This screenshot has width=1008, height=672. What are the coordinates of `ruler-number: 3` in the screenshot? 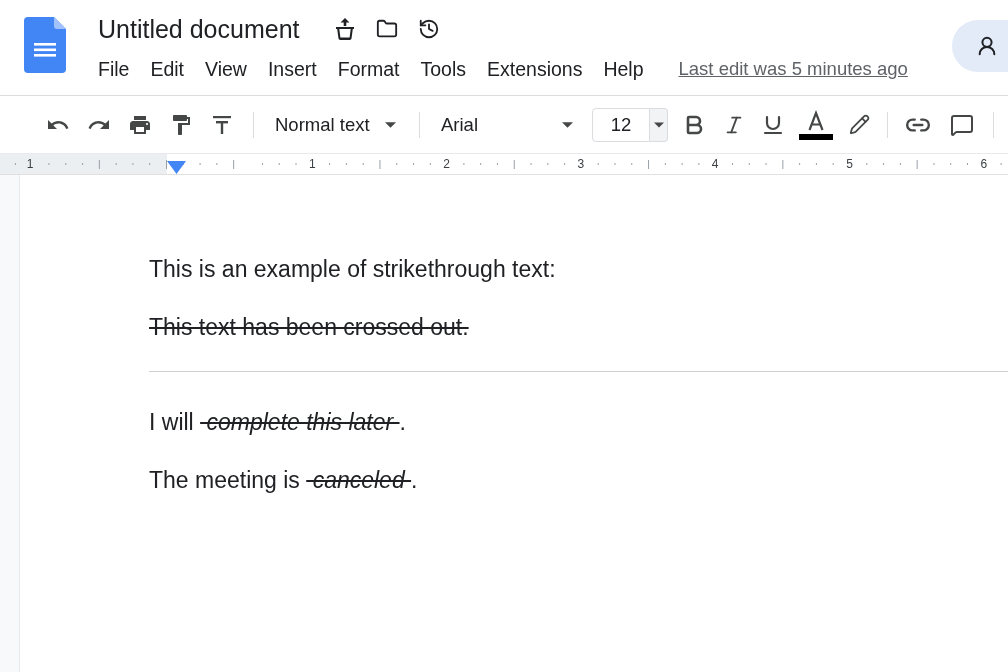 It's located at (581, 164).